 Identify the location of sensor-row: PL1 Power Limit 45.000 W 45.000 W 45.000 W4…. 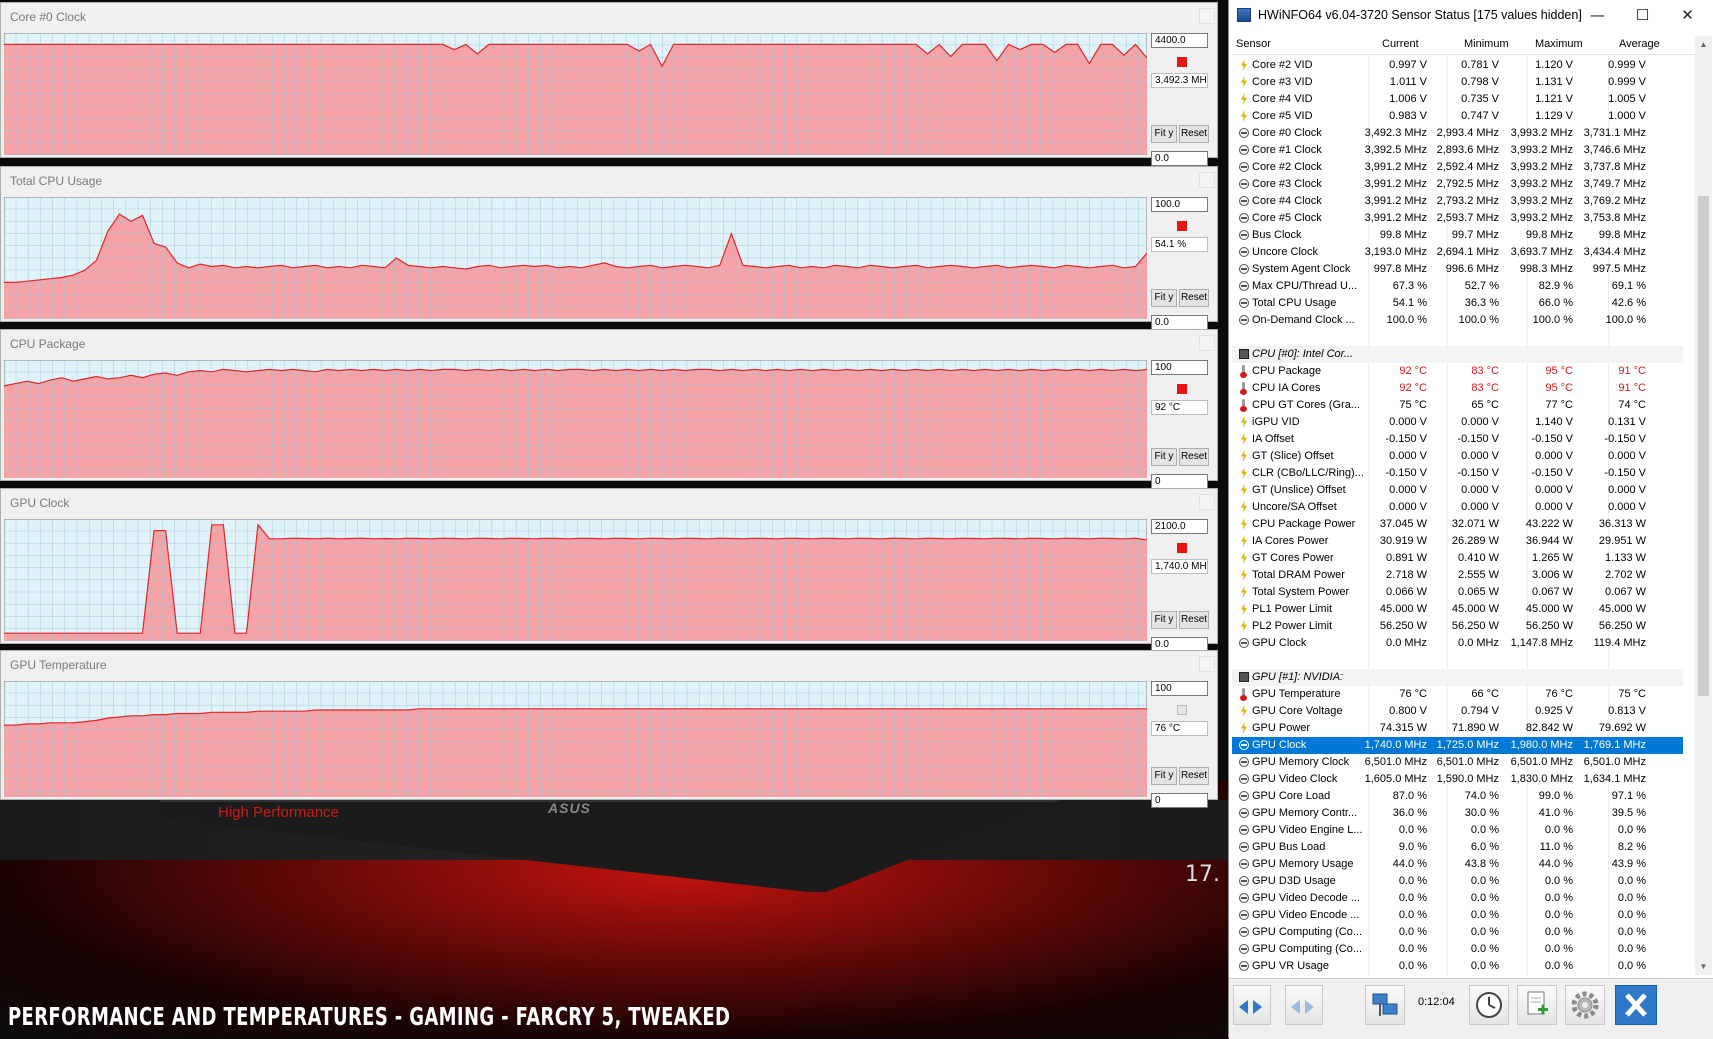
(1457, 609).